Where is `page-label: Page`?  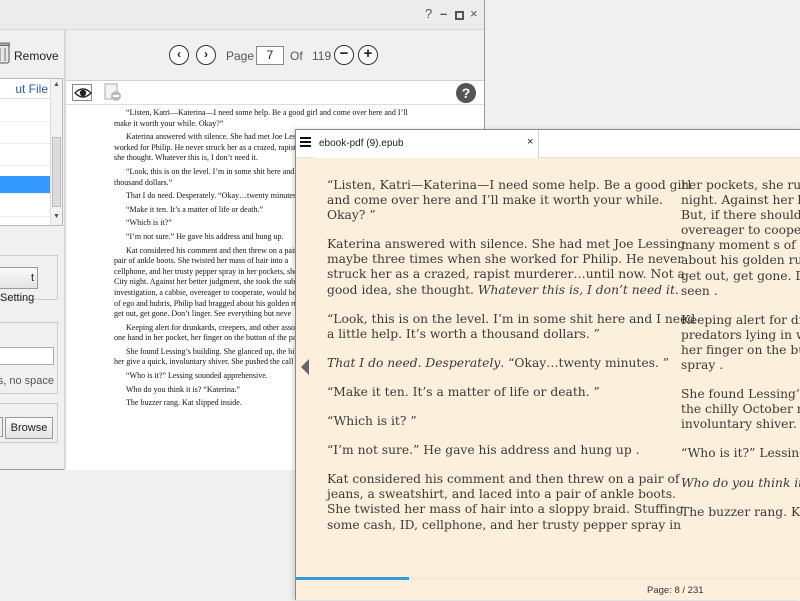
page-label: Page is located at coordinates (240, 56).